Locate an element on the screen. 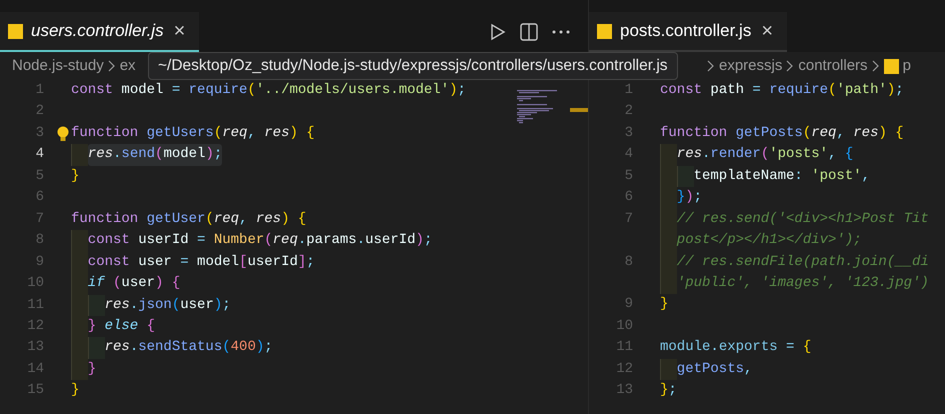 The height and width of the screenshot is (414, 945). breadcrumb-item: controllers is located at coordinates (833, 66).